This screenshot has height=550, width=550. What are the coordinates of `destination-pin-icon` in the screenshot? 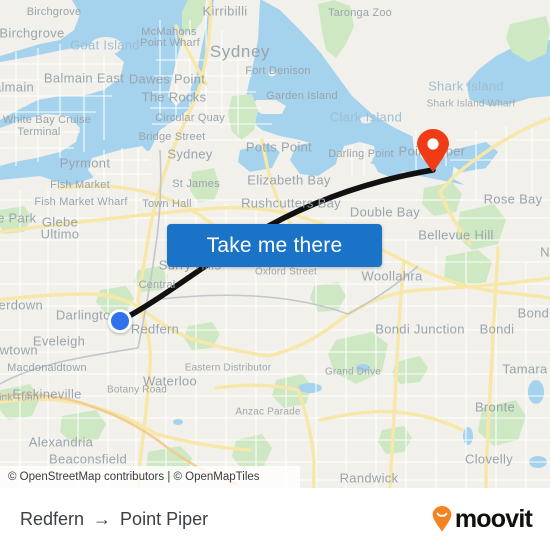 It's located at (433, 151).